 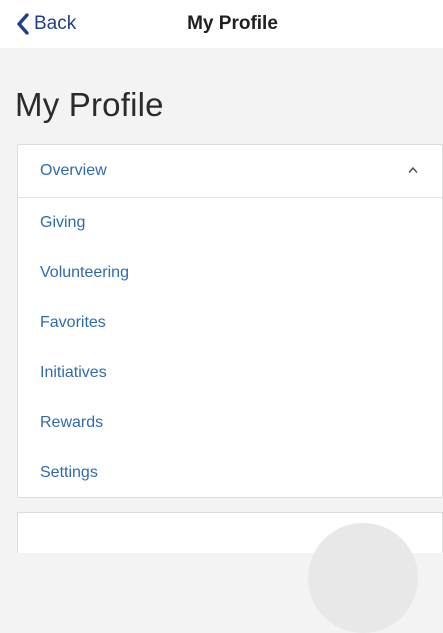 What do you see at coordinates (73, 372) in the screenshot?
I see `menu-item-label: Initiatives` at bounding box center [73, 372].